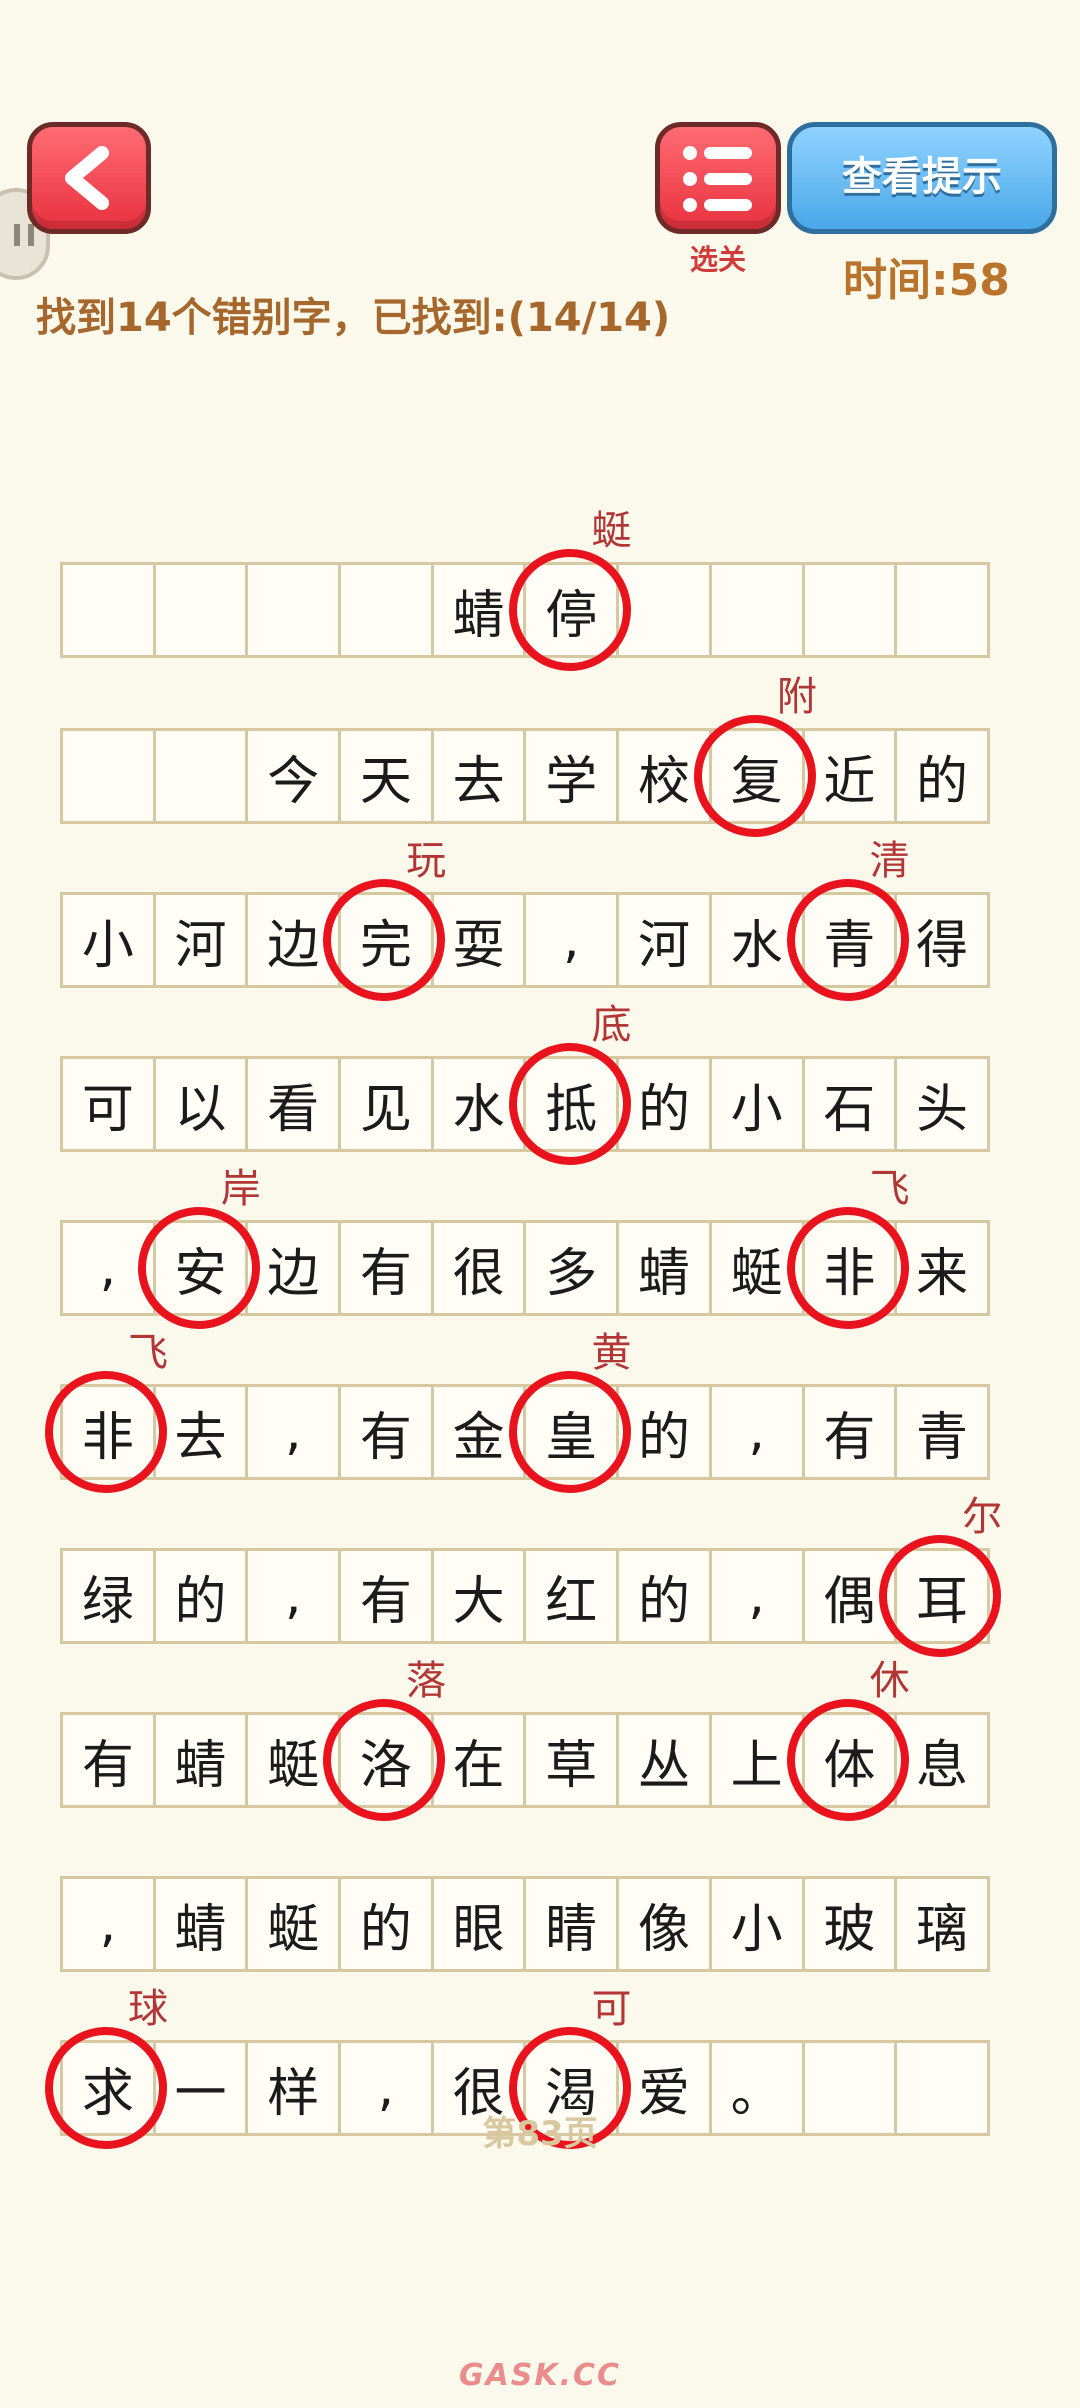 This screenshot has width=1080, height=2408. Describe the element at coordinates (571, 1432) in the screenshot. I see `grid-cell: 皇` at that location.